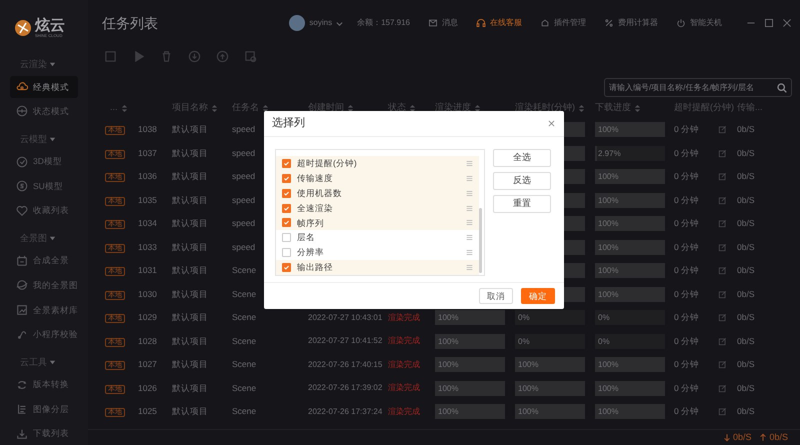 Image resolution: width=800 pixels, height=445 pixels. What do you see at coordinates (631, 23) in the screenshot?
I see `toolbar-link: 费用计算器` at bounding box center [631, 23].